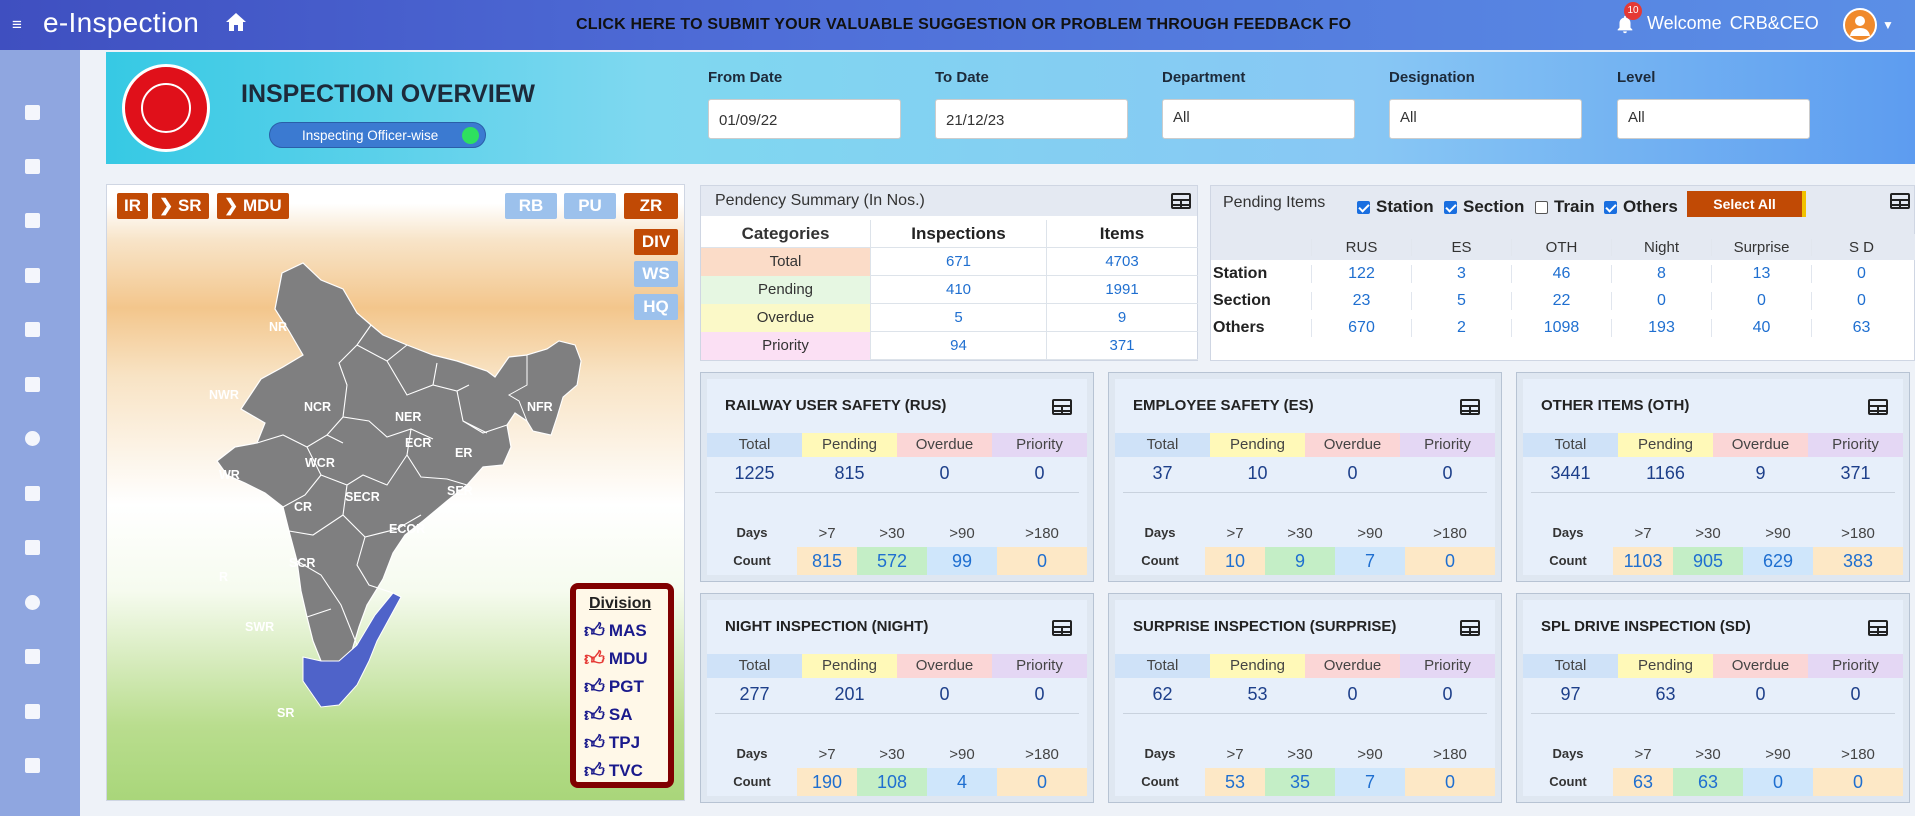  I want to click on department-select: All, so click(1258, 119).